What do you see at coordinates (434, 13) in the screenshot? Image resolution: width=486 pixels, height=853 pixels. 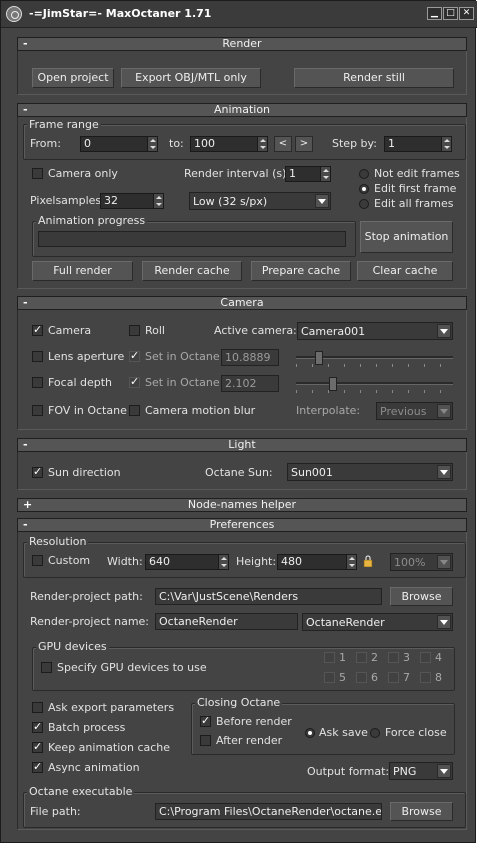 I see `minimize-button: ▁` at bounding box center [434, 13].